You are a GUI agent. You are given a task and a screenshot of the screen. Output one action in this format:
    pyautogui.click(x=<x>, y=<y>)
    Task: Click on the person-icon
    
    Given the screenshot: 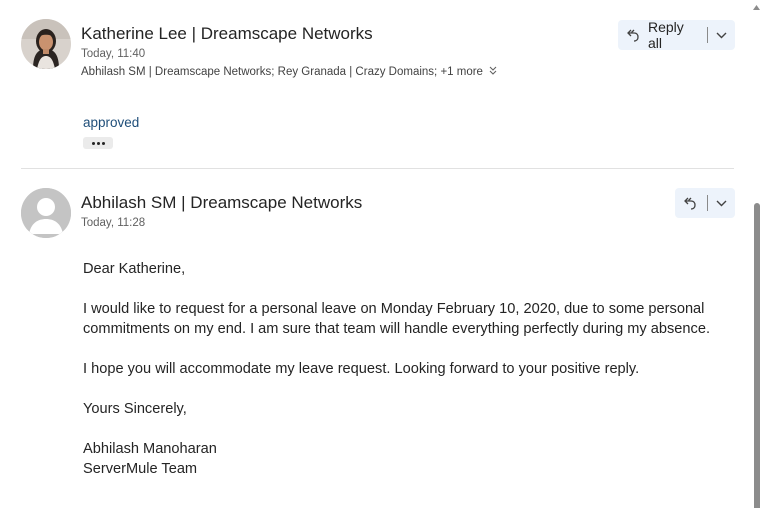 What is the action you would take?
    pyautogui.click(x=46, y=213)
    